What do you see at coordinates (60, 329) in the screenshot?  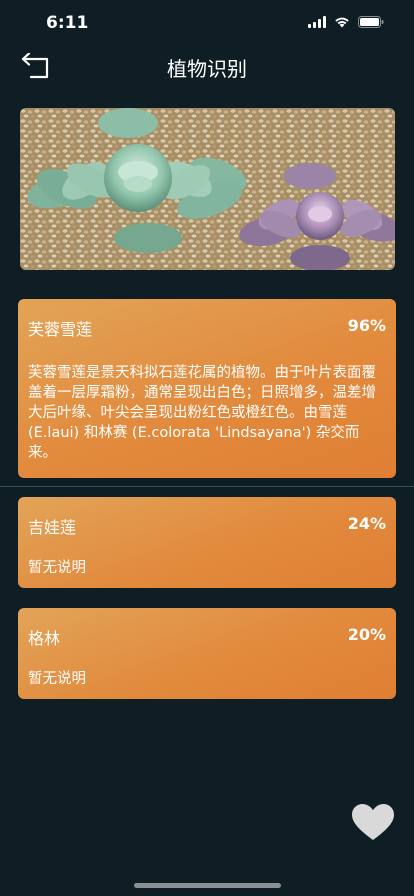 I see `result-name: 芙蓉雪莲` at bounding box center [60, 329].